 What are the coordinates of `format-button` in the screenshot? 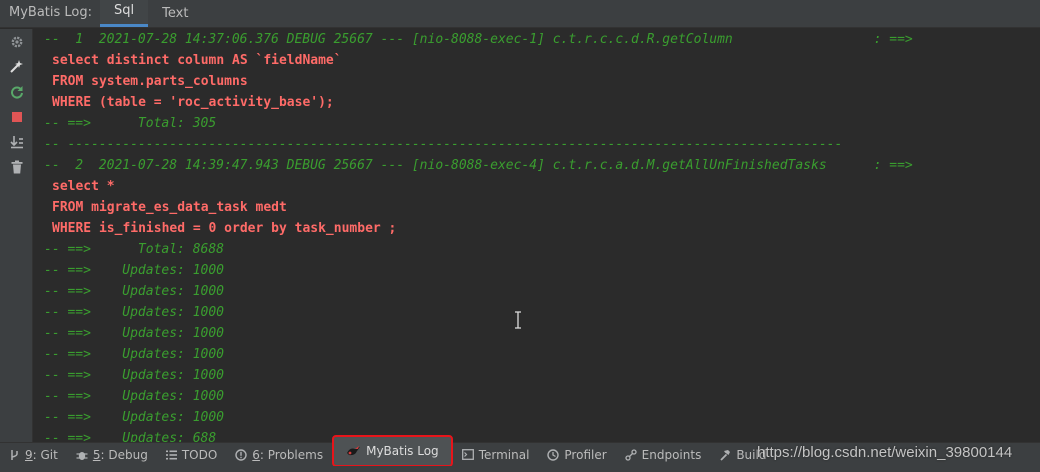 It's located at (16, 66).